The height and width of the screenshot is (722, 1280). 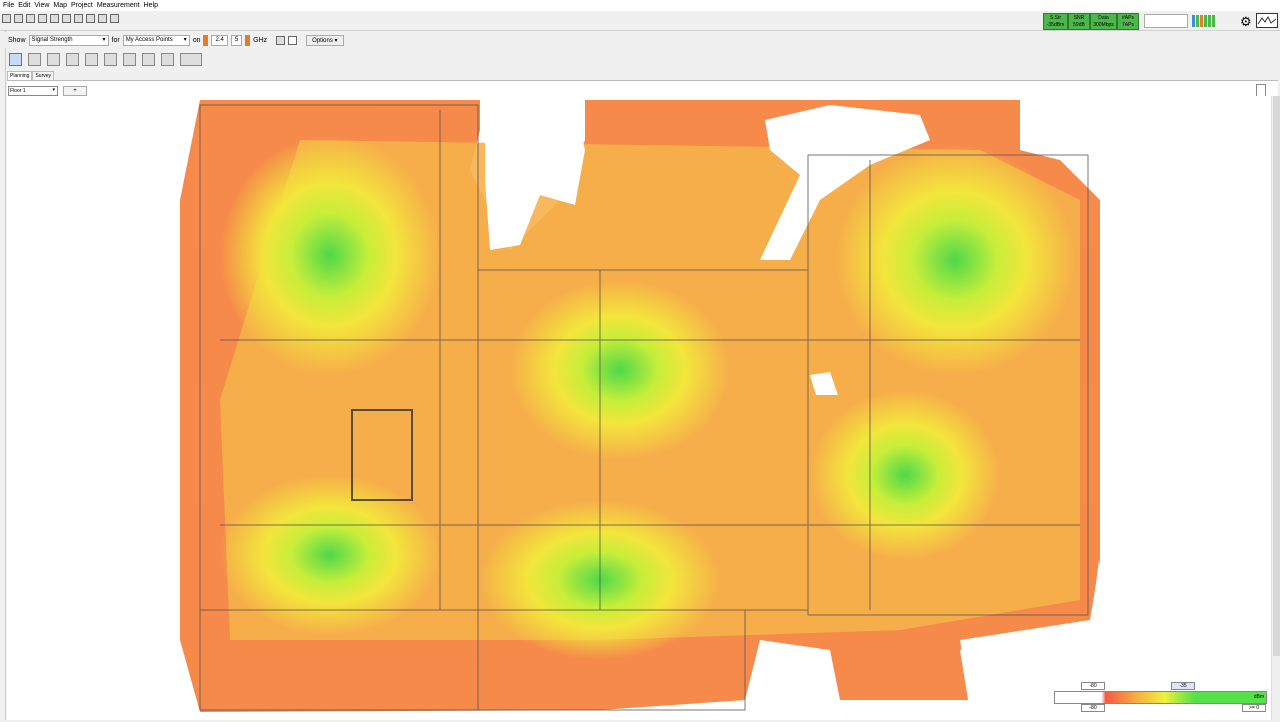 I want to click on open-icon, so click(x=6, y=18).